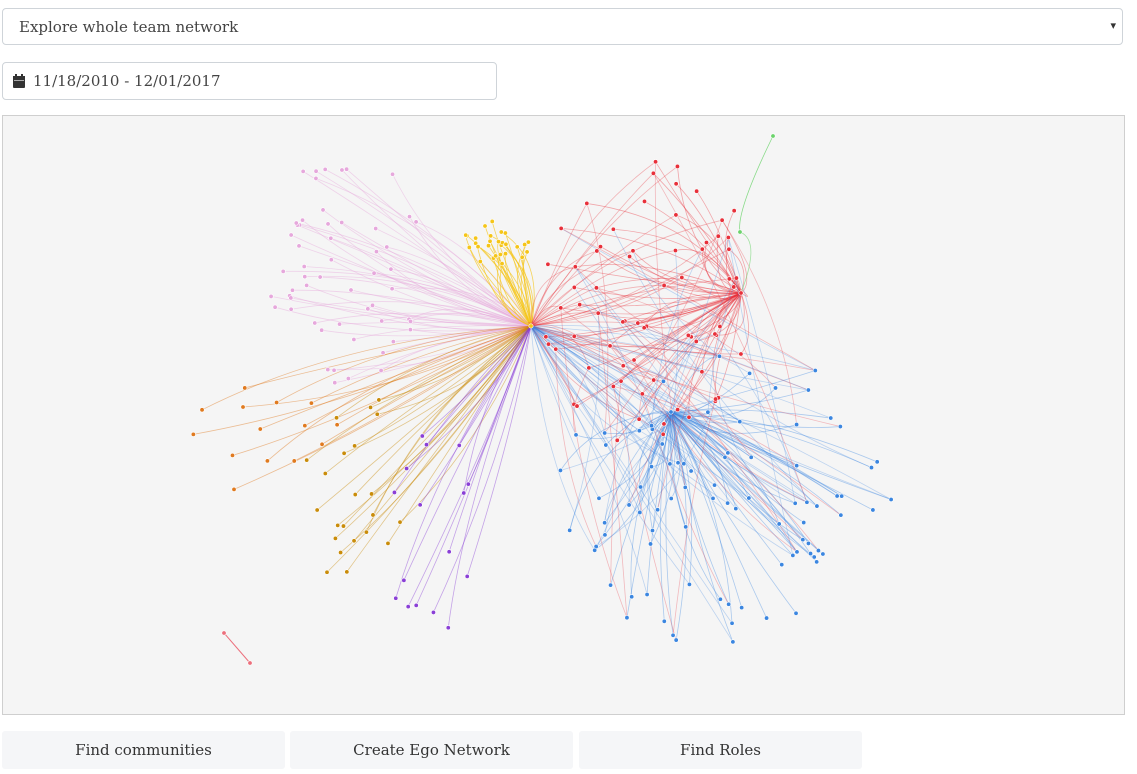 Image resolution: width=1137 pixels, height=774 pixels. Describe the element at coordinates (143, 750) in the screenshot. I see `find-communities-button: Find communities` at that location.